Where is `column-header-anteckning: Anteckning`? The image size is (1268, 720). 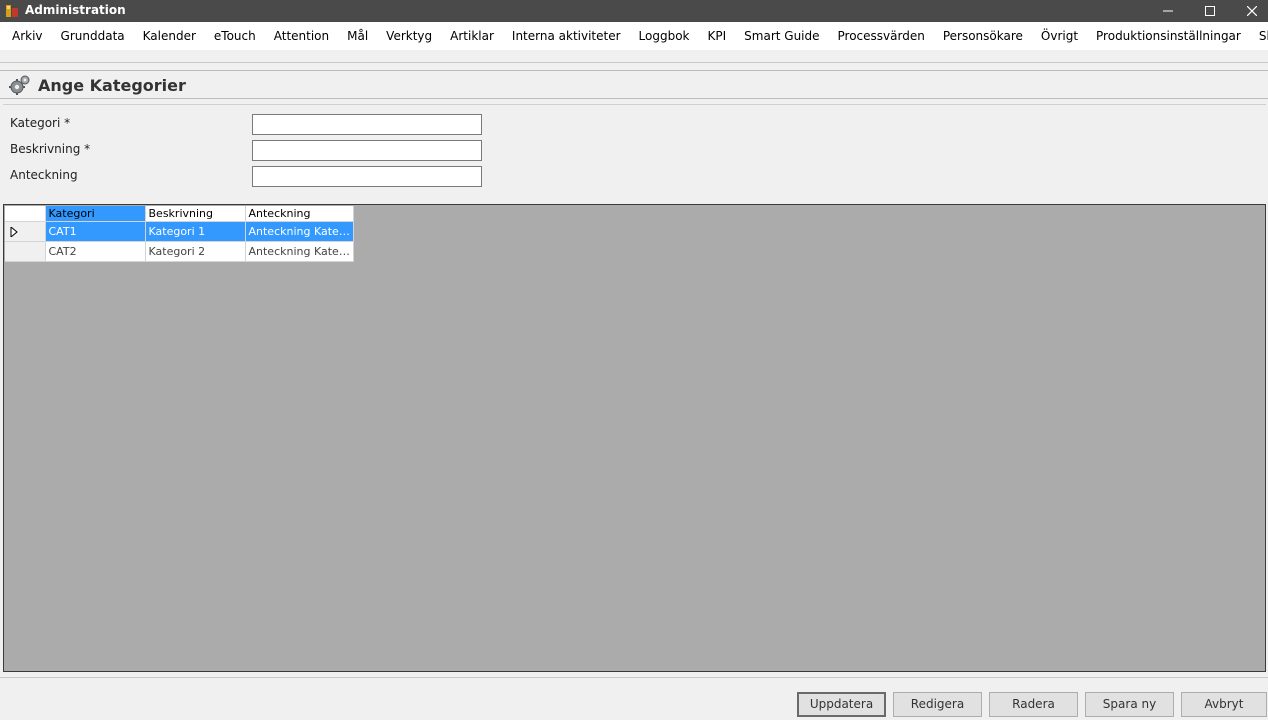
column-header-anteckning: Anteckning is located at coordinates (299, 214).